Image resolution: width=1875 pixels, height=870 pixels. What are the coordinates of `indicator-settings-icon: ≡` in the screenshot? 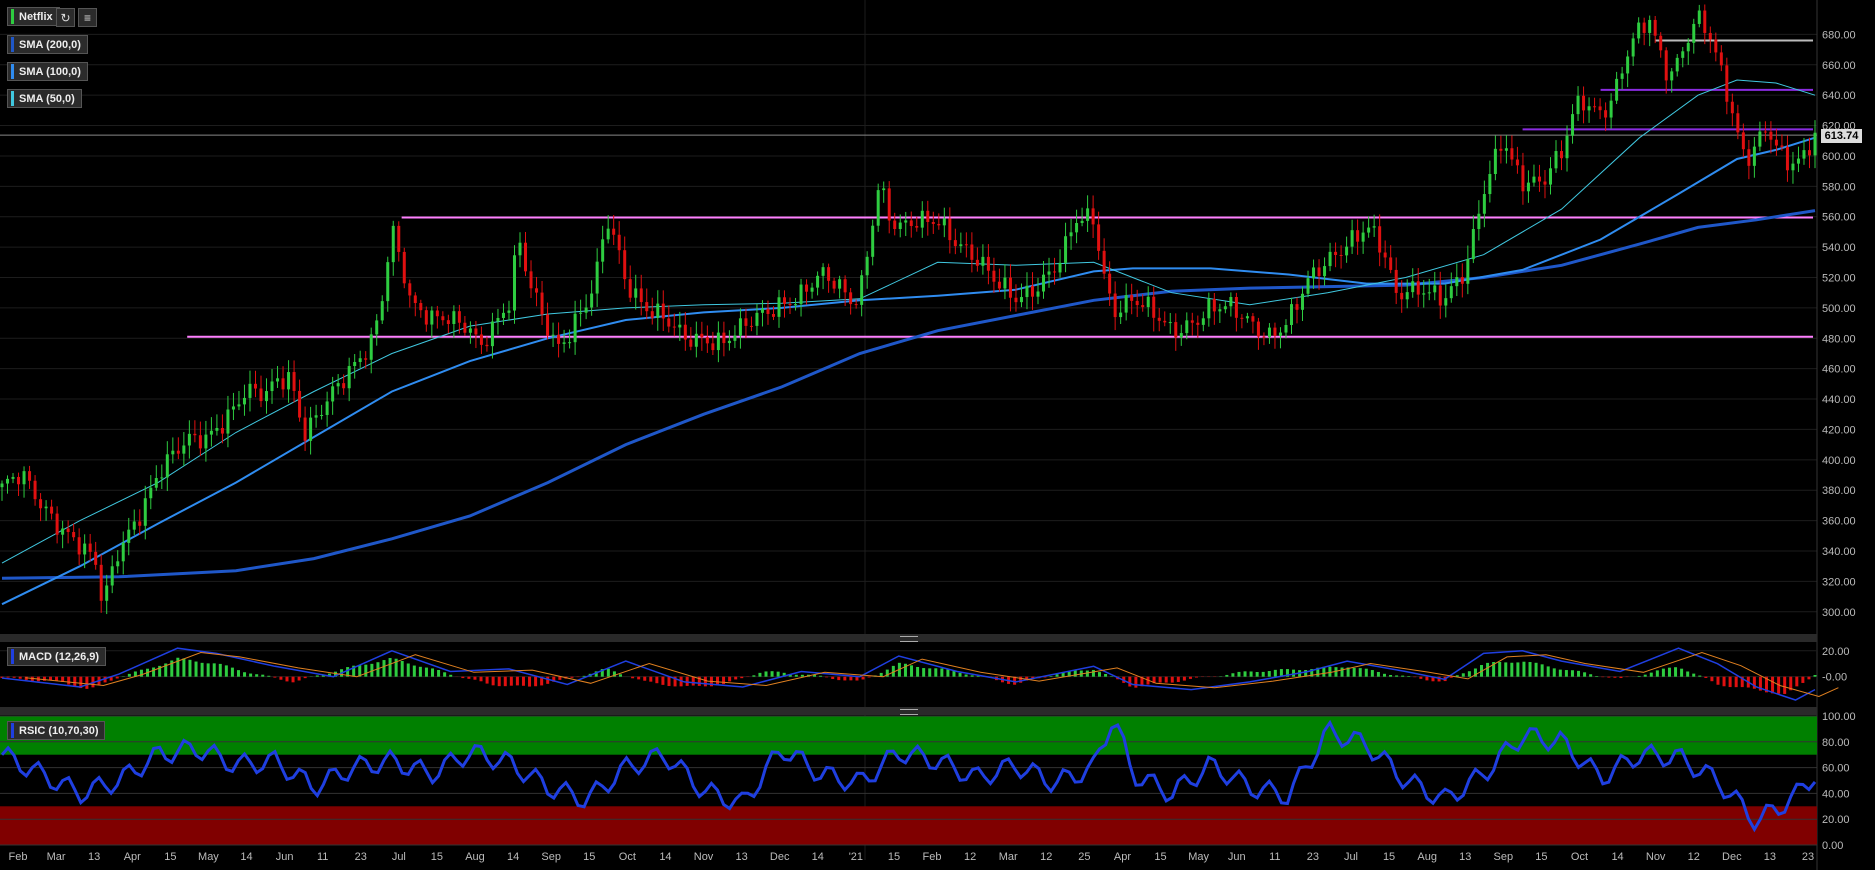 It's located at (87, 17).